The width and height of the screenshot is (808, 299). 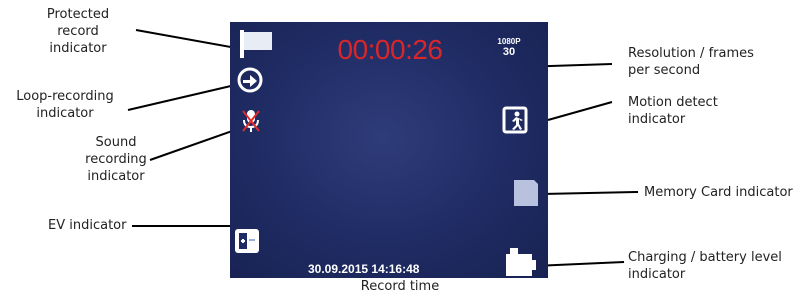 What do you see at coordinates (580, 111) in the screenshot?
I see `leader-motion` at bounding box center [580, 111].